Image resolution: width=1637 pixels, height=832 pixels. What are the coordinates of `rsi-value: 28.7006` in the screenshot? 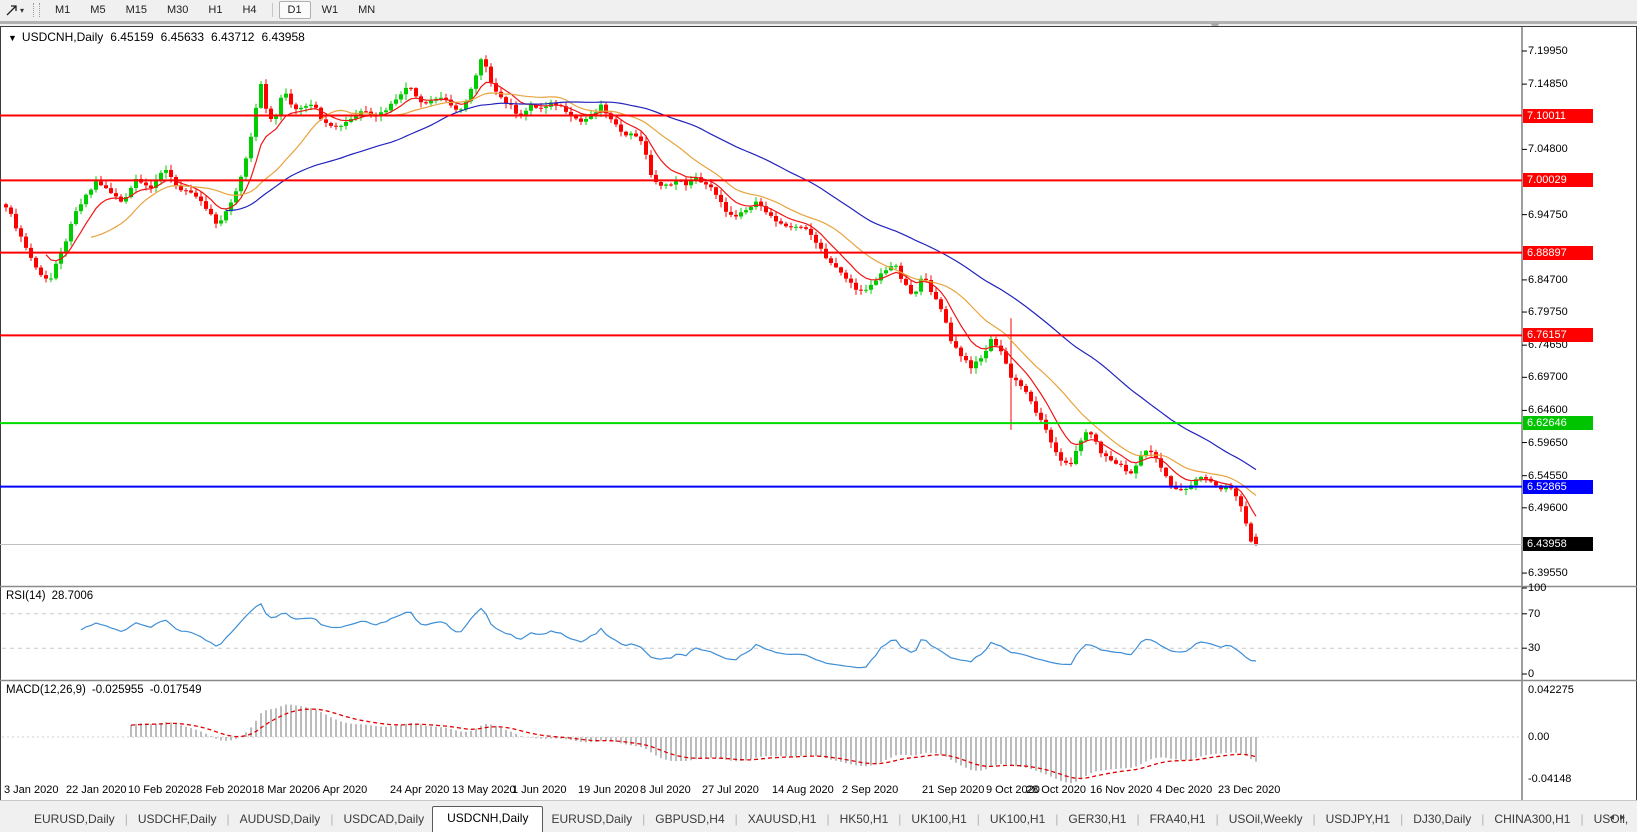 It's located at (72, 596).